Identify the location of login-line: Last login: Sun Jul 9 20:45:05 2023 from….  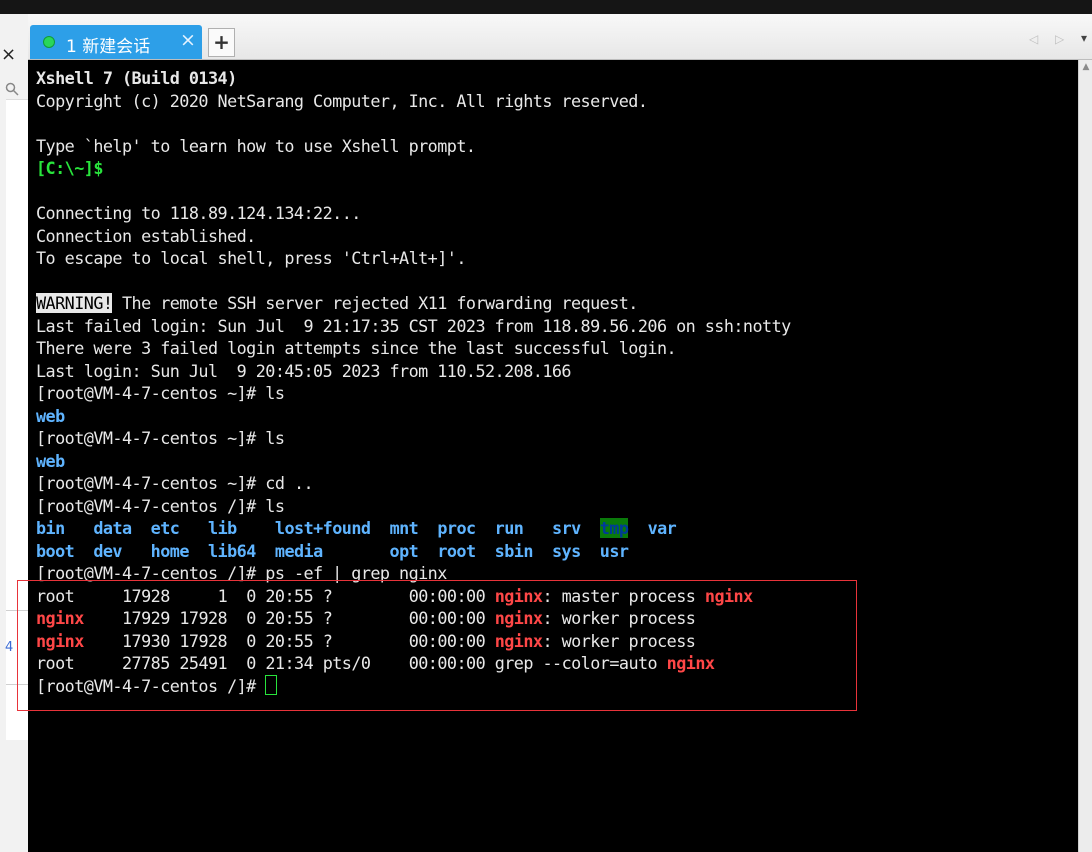
(304, 370).